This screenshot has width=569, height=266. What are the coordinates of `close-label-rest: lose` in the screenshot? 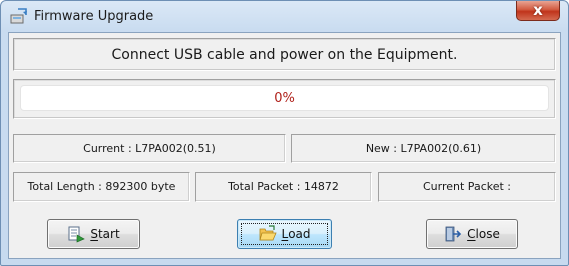 It's located at (487, 234).